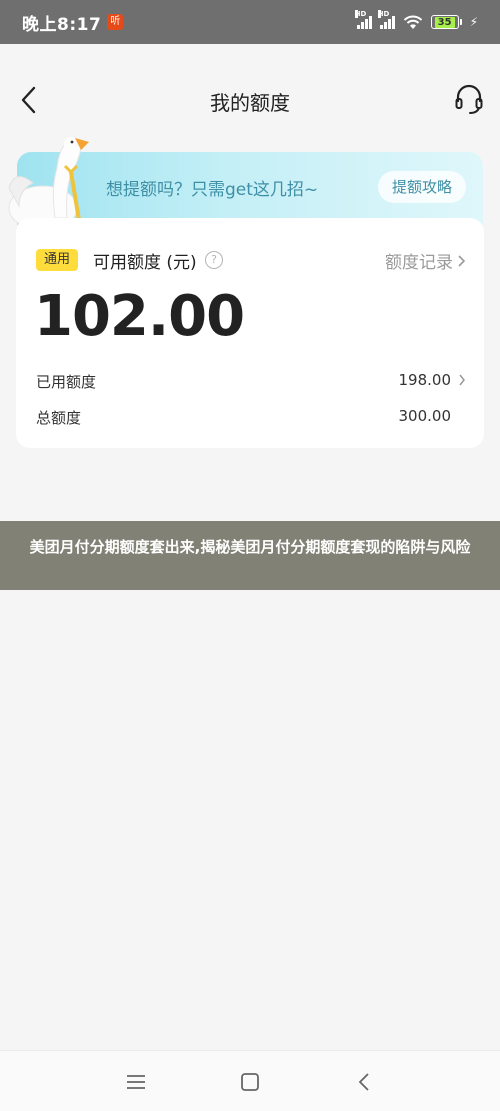 This screenshot has height=1111, width=500. I want to click on signal-icon-2: HD, so click(386, 19).